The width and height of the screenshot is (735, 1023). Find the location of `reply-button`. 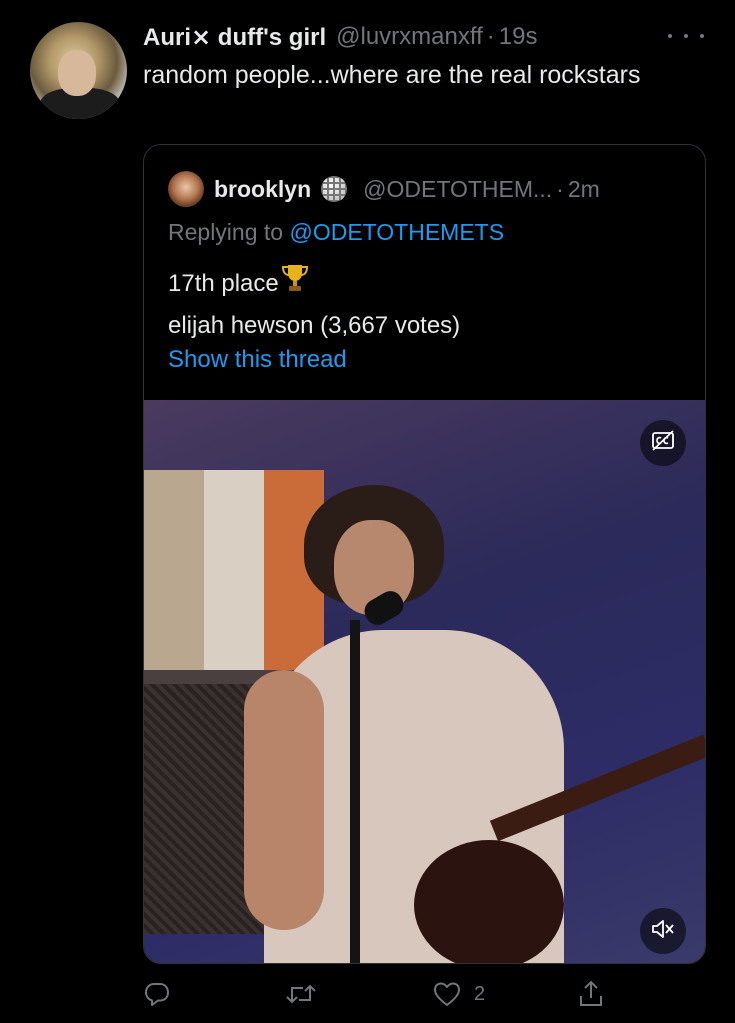

reply-button is located at coordinates (157, 994).